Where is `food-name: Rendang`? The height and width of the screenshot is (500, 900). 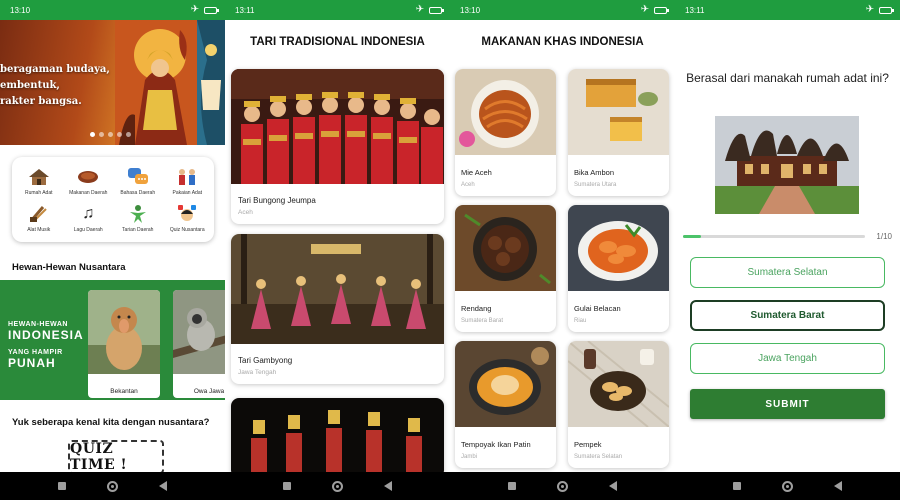
food-name: Rendang is located at coordinates (476, 308).